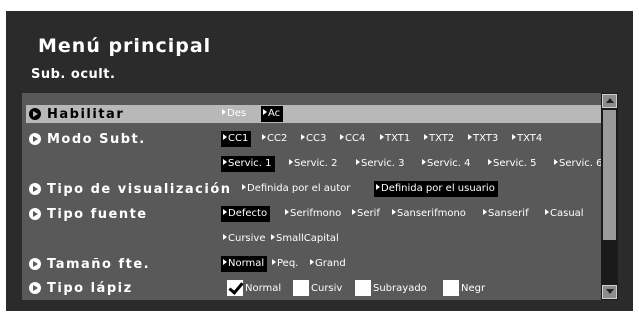 The height and width of the screenshot is (317, 639). What do you see at coordinates (473, 288) in the screenshot?
I see `checkbox-label: Negr` at bounding box center [473, 288].